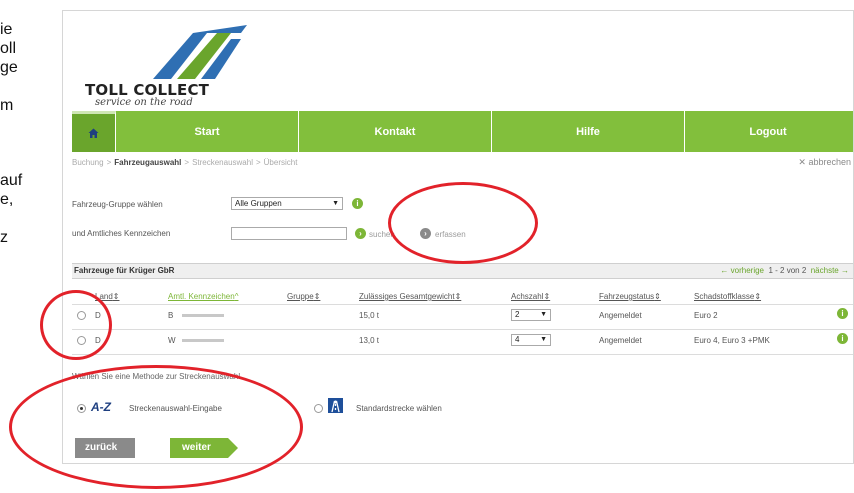 The height and width of the screenshot is (493, 854). What do you see at coordinates (11, 180) in the screenshot?
I see `side-text-5: auf` at bounding box center [11, 180].